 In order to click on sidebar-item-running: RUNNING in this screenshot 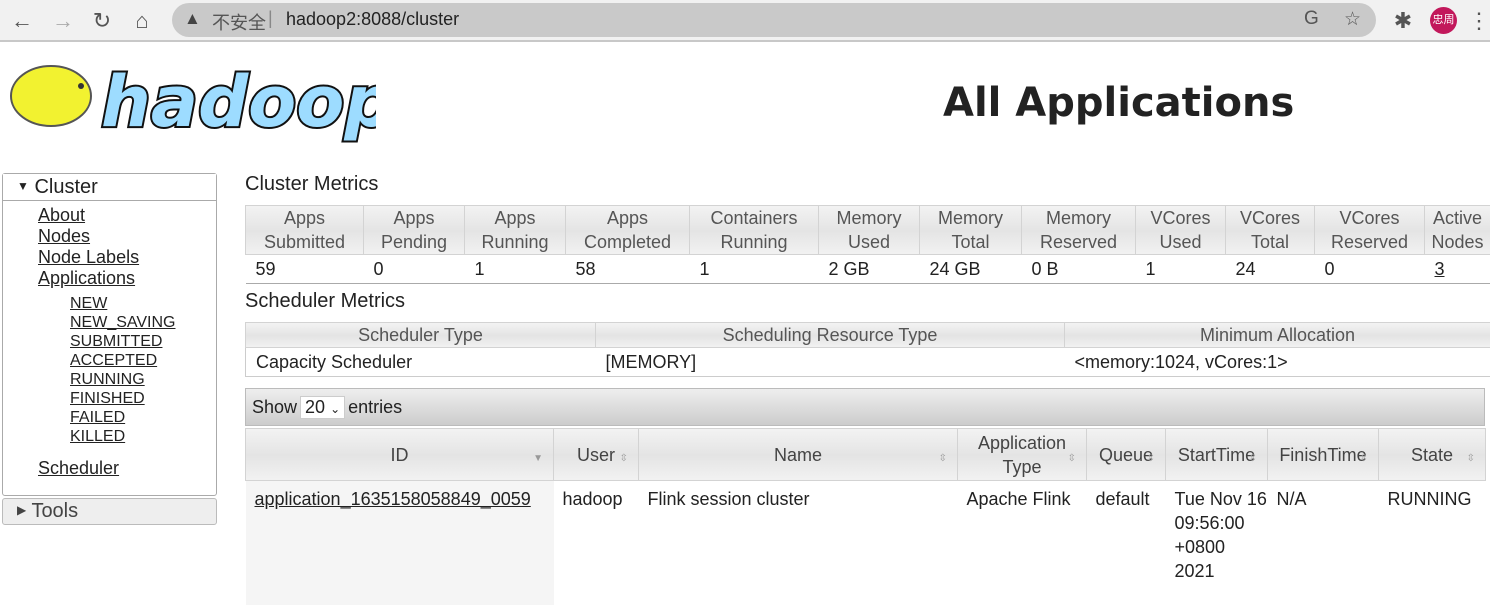, I will do `click(109, 379)`.